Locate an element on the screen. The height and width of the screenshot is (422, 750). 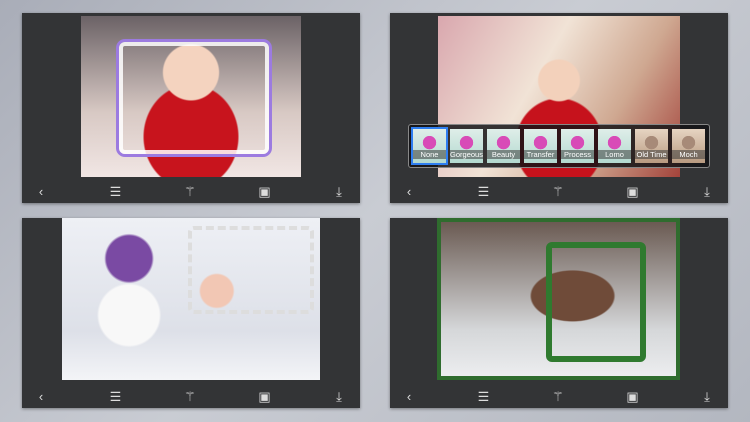
filter-transfer: Transfer is located at coordinates (540, 146).